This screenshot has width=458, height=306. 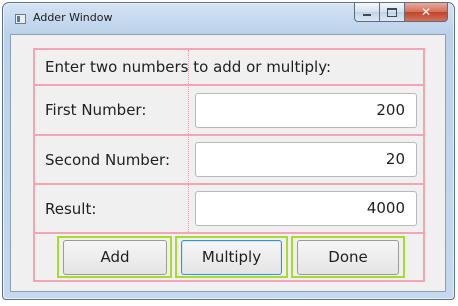 What do you see at coordinates (367, 15) in the screenshot?
I see `minimize-icon` at bounding box center [367, 15].